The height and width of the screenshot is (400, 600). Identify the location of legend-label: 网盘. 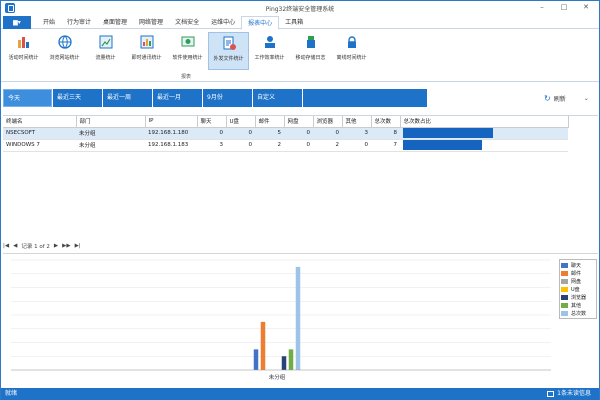
(576, 281).